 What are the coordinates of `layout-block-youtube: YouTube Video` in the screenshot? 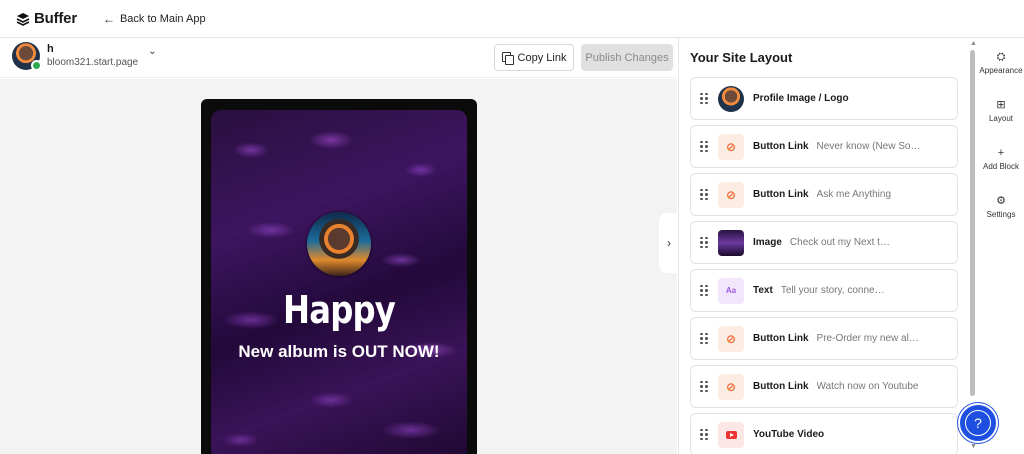 It's located at (824, 433).